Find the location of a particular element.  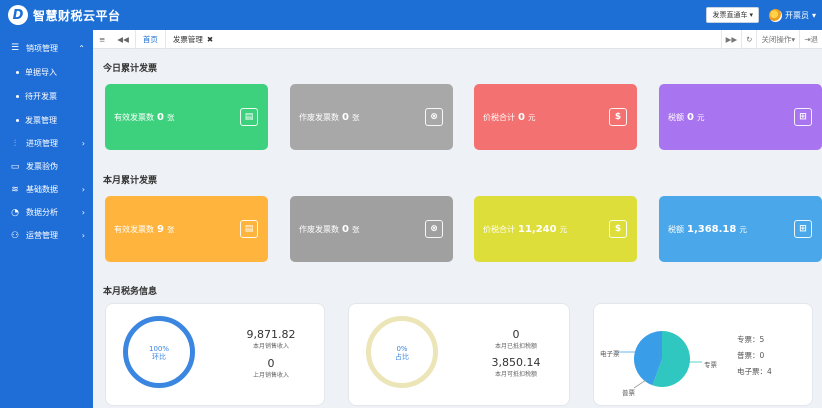

stat-caption: 本月可抵扣税额 is located at coordinates (515, 374).